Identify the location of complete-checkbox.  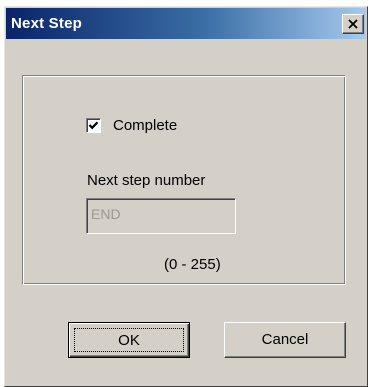
(93, 125).